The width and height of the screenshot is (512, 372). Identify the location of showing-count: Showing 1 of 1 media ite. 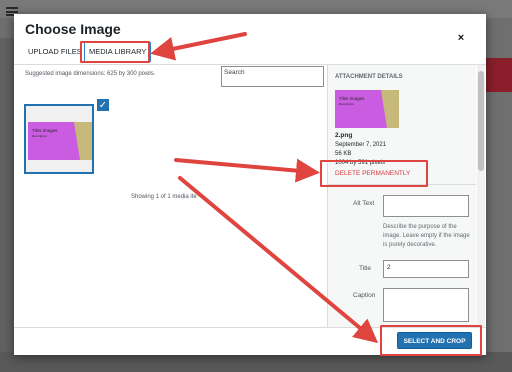
(164, 197).